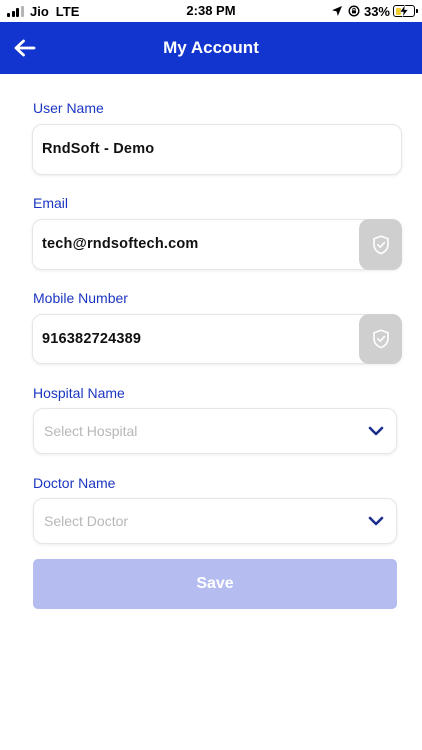 This screenshot has height=750, width=422. I want to click on charging-bolt-icon, so click(404, 11).